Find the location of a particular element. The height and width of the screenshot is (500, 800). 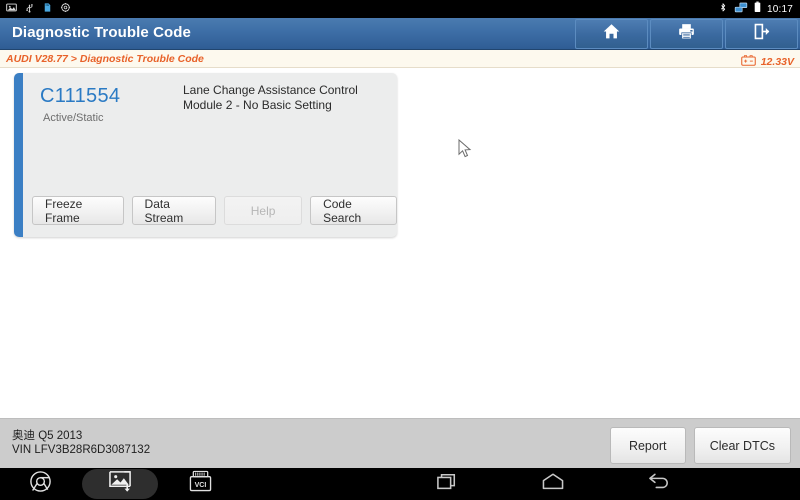

back-icon is located at coordinates (659, 484).